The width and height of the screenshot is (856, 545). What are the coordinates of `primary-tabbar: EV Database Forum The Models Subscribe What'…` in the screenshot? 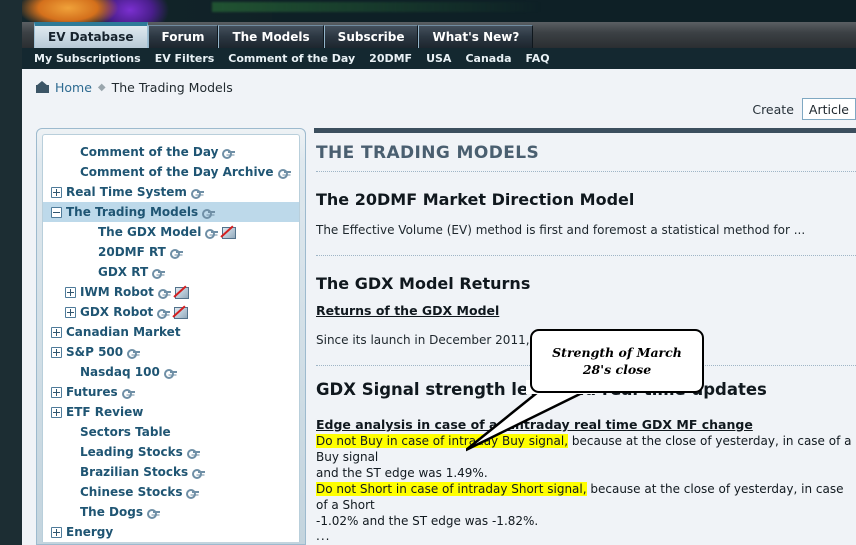 It's located at (439, 35).